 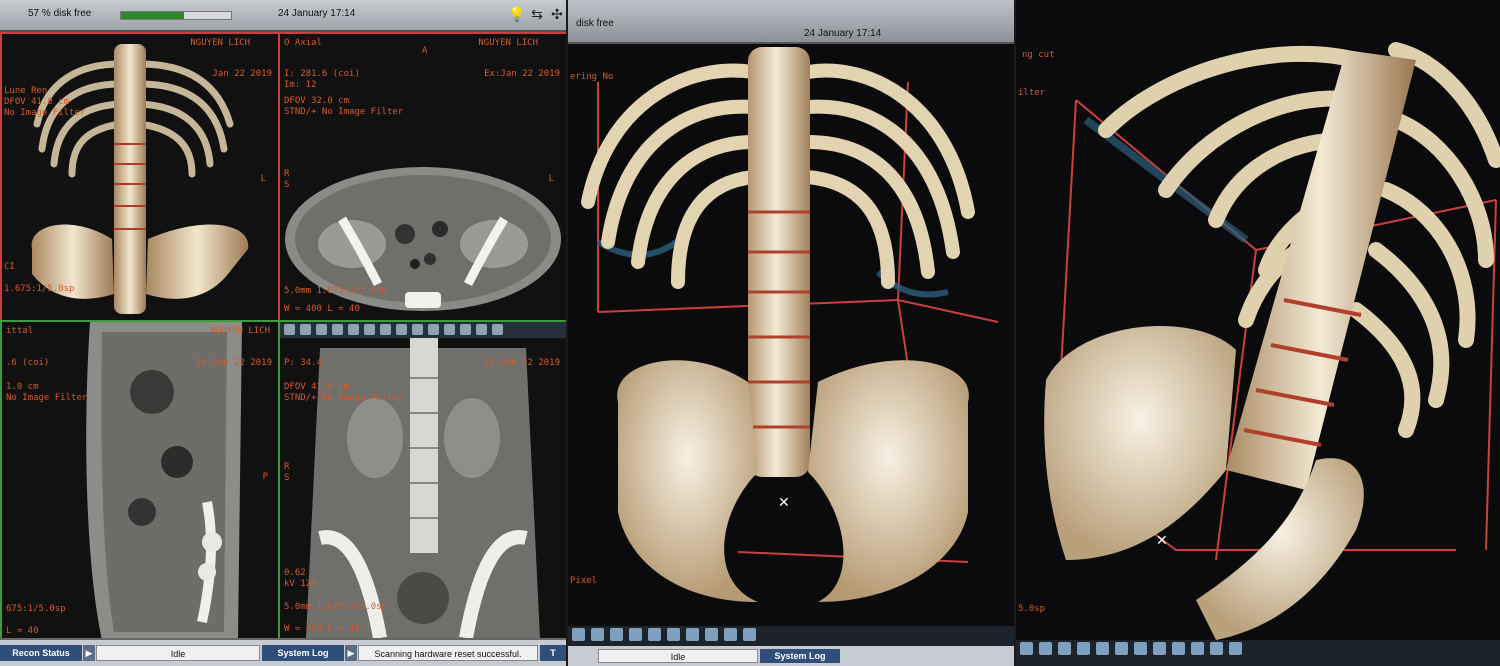 What do you see at coordinates (265, 477) in the screenshot?
I see `orientation-p: P` at bounding box center [265, 477].